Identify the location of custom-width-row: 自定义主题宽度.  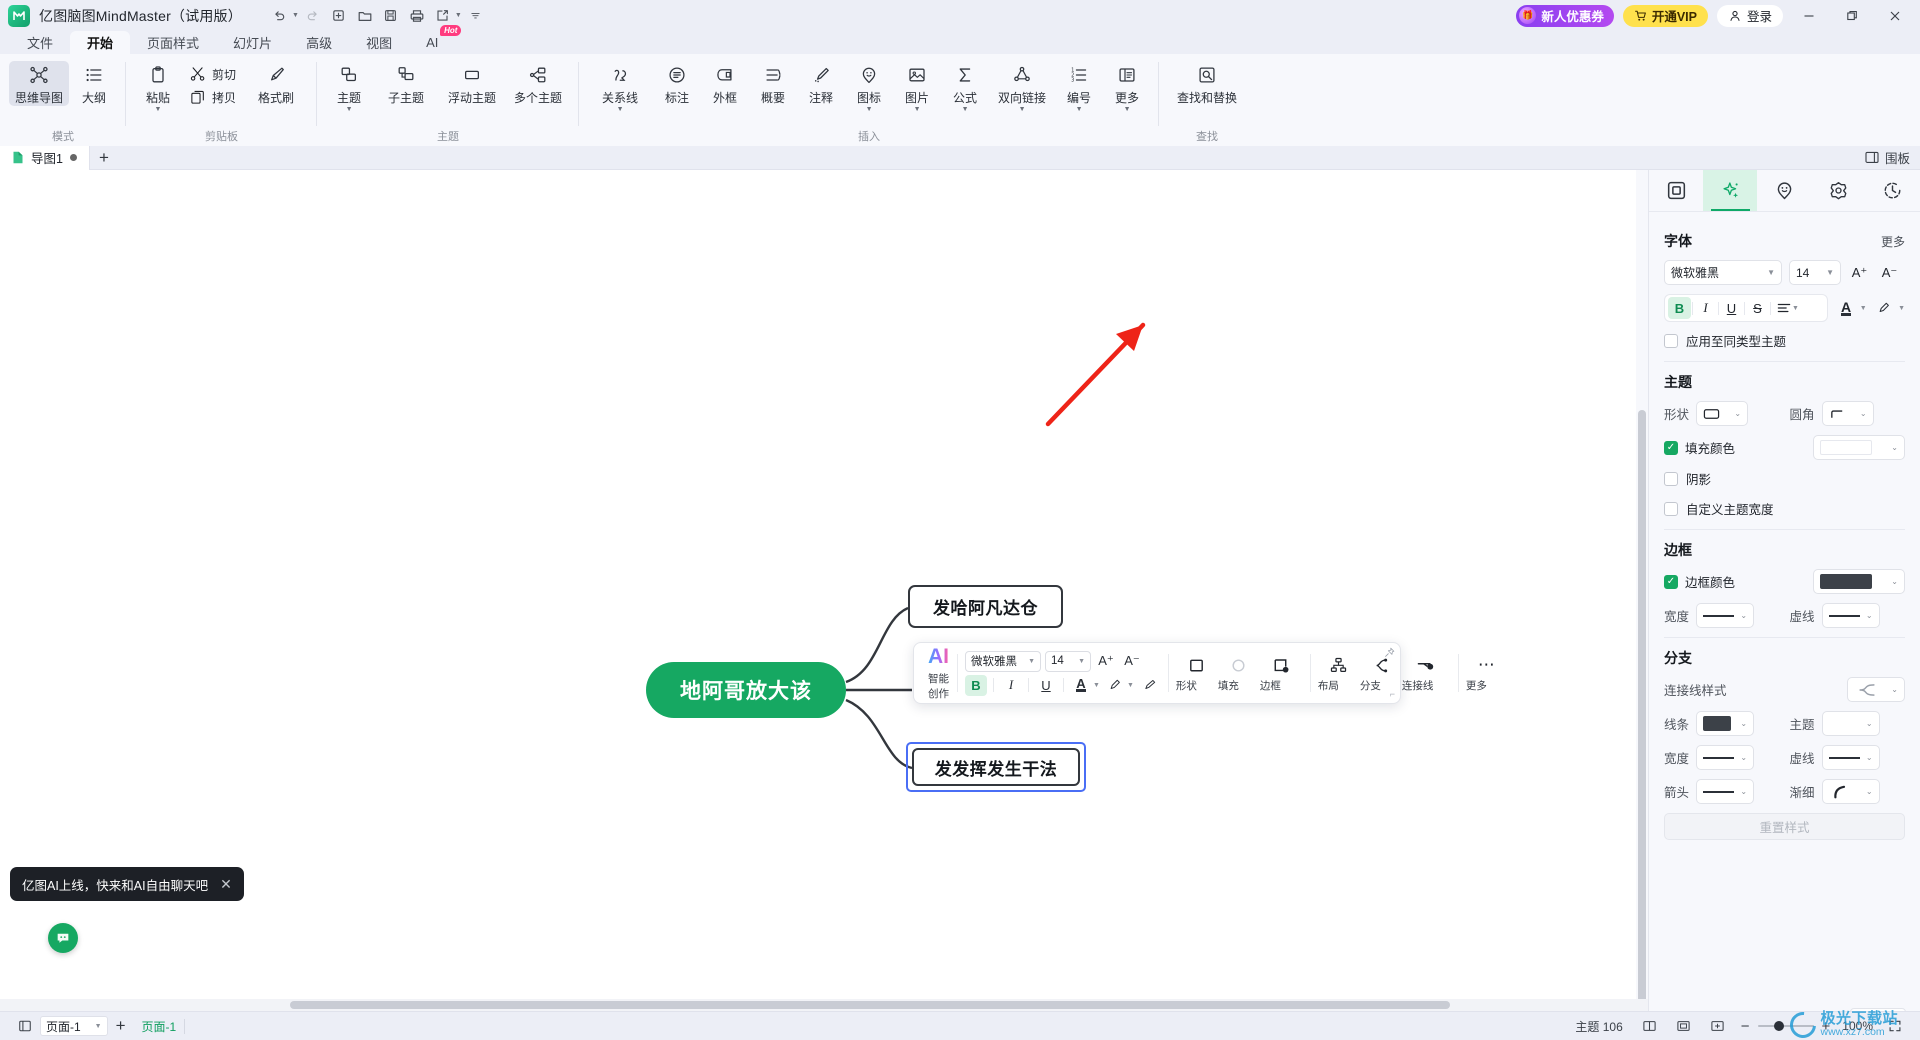
(1784, 508).